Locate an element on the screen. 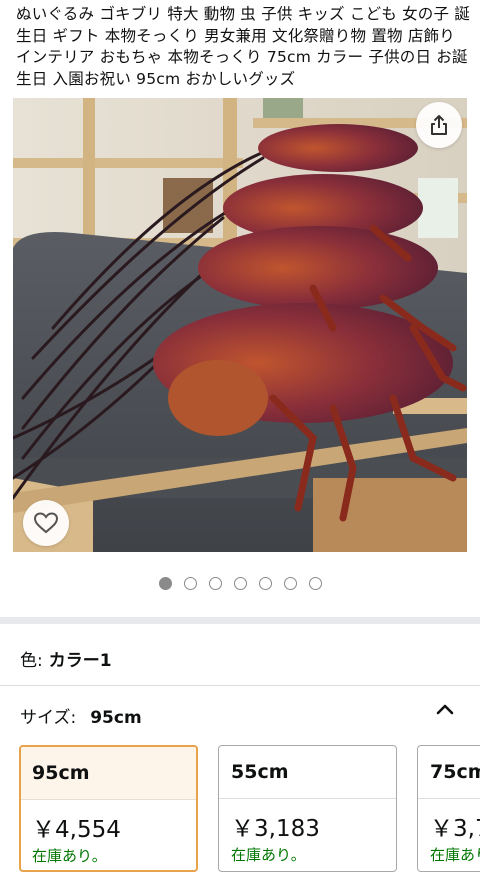 The image size is (480, 879). row-divider is located at coordinates (240, 685).